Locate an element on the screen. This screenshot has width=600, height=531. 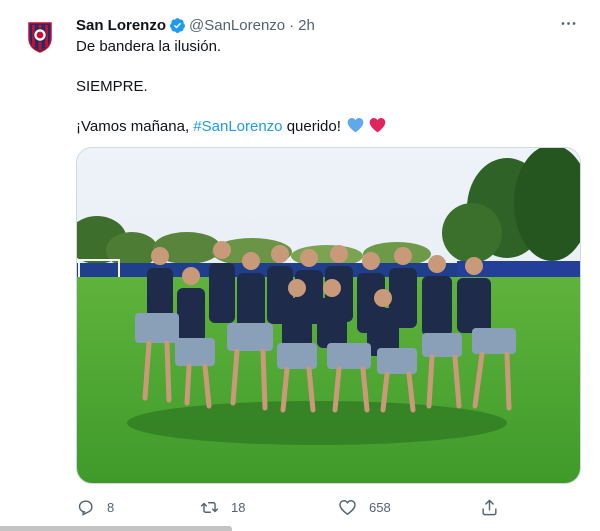
tweet-line-3-suffix: querido! is located at coordinates (313, 126).